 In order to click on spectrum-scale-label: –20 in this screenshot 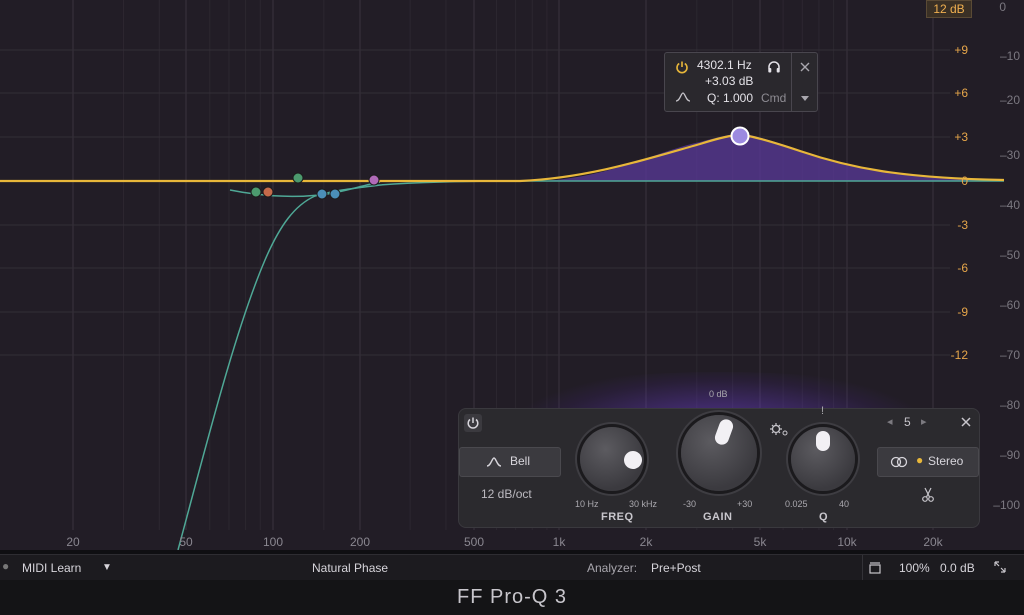, I will do `click(1009, 100)`.